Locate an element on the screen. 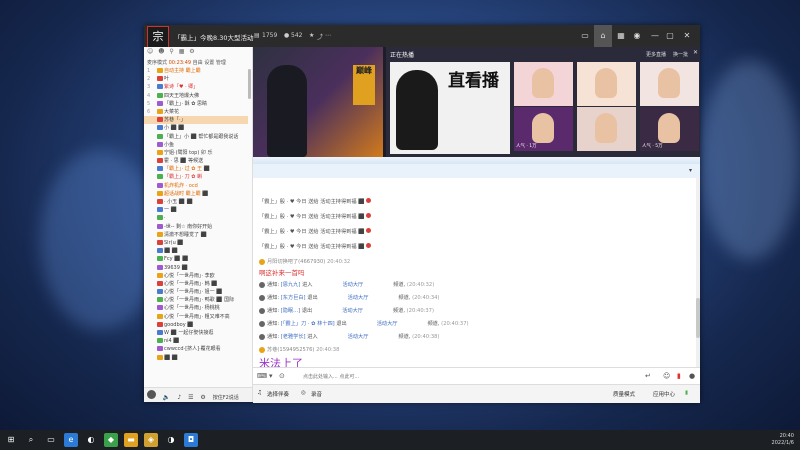 This screenshot has width=800, height=450. app-icon: ◑ is located at coordinates (171, 440).